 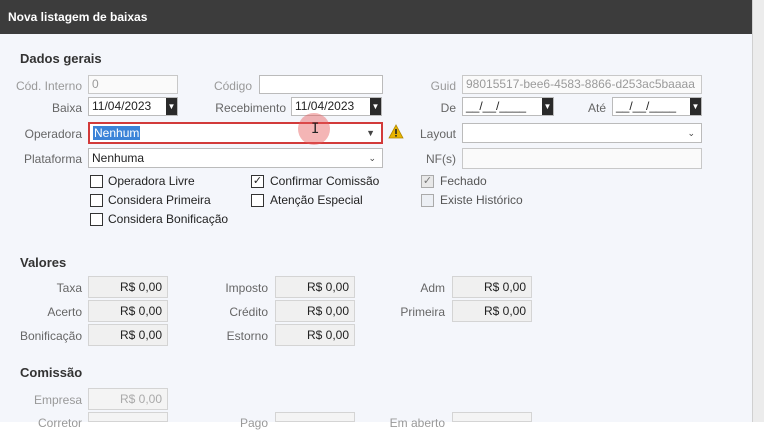 What do you see at coordinates (432, 288) in the screenshot?
I see `adm-label: Adm` at bounding box center [432, 288].